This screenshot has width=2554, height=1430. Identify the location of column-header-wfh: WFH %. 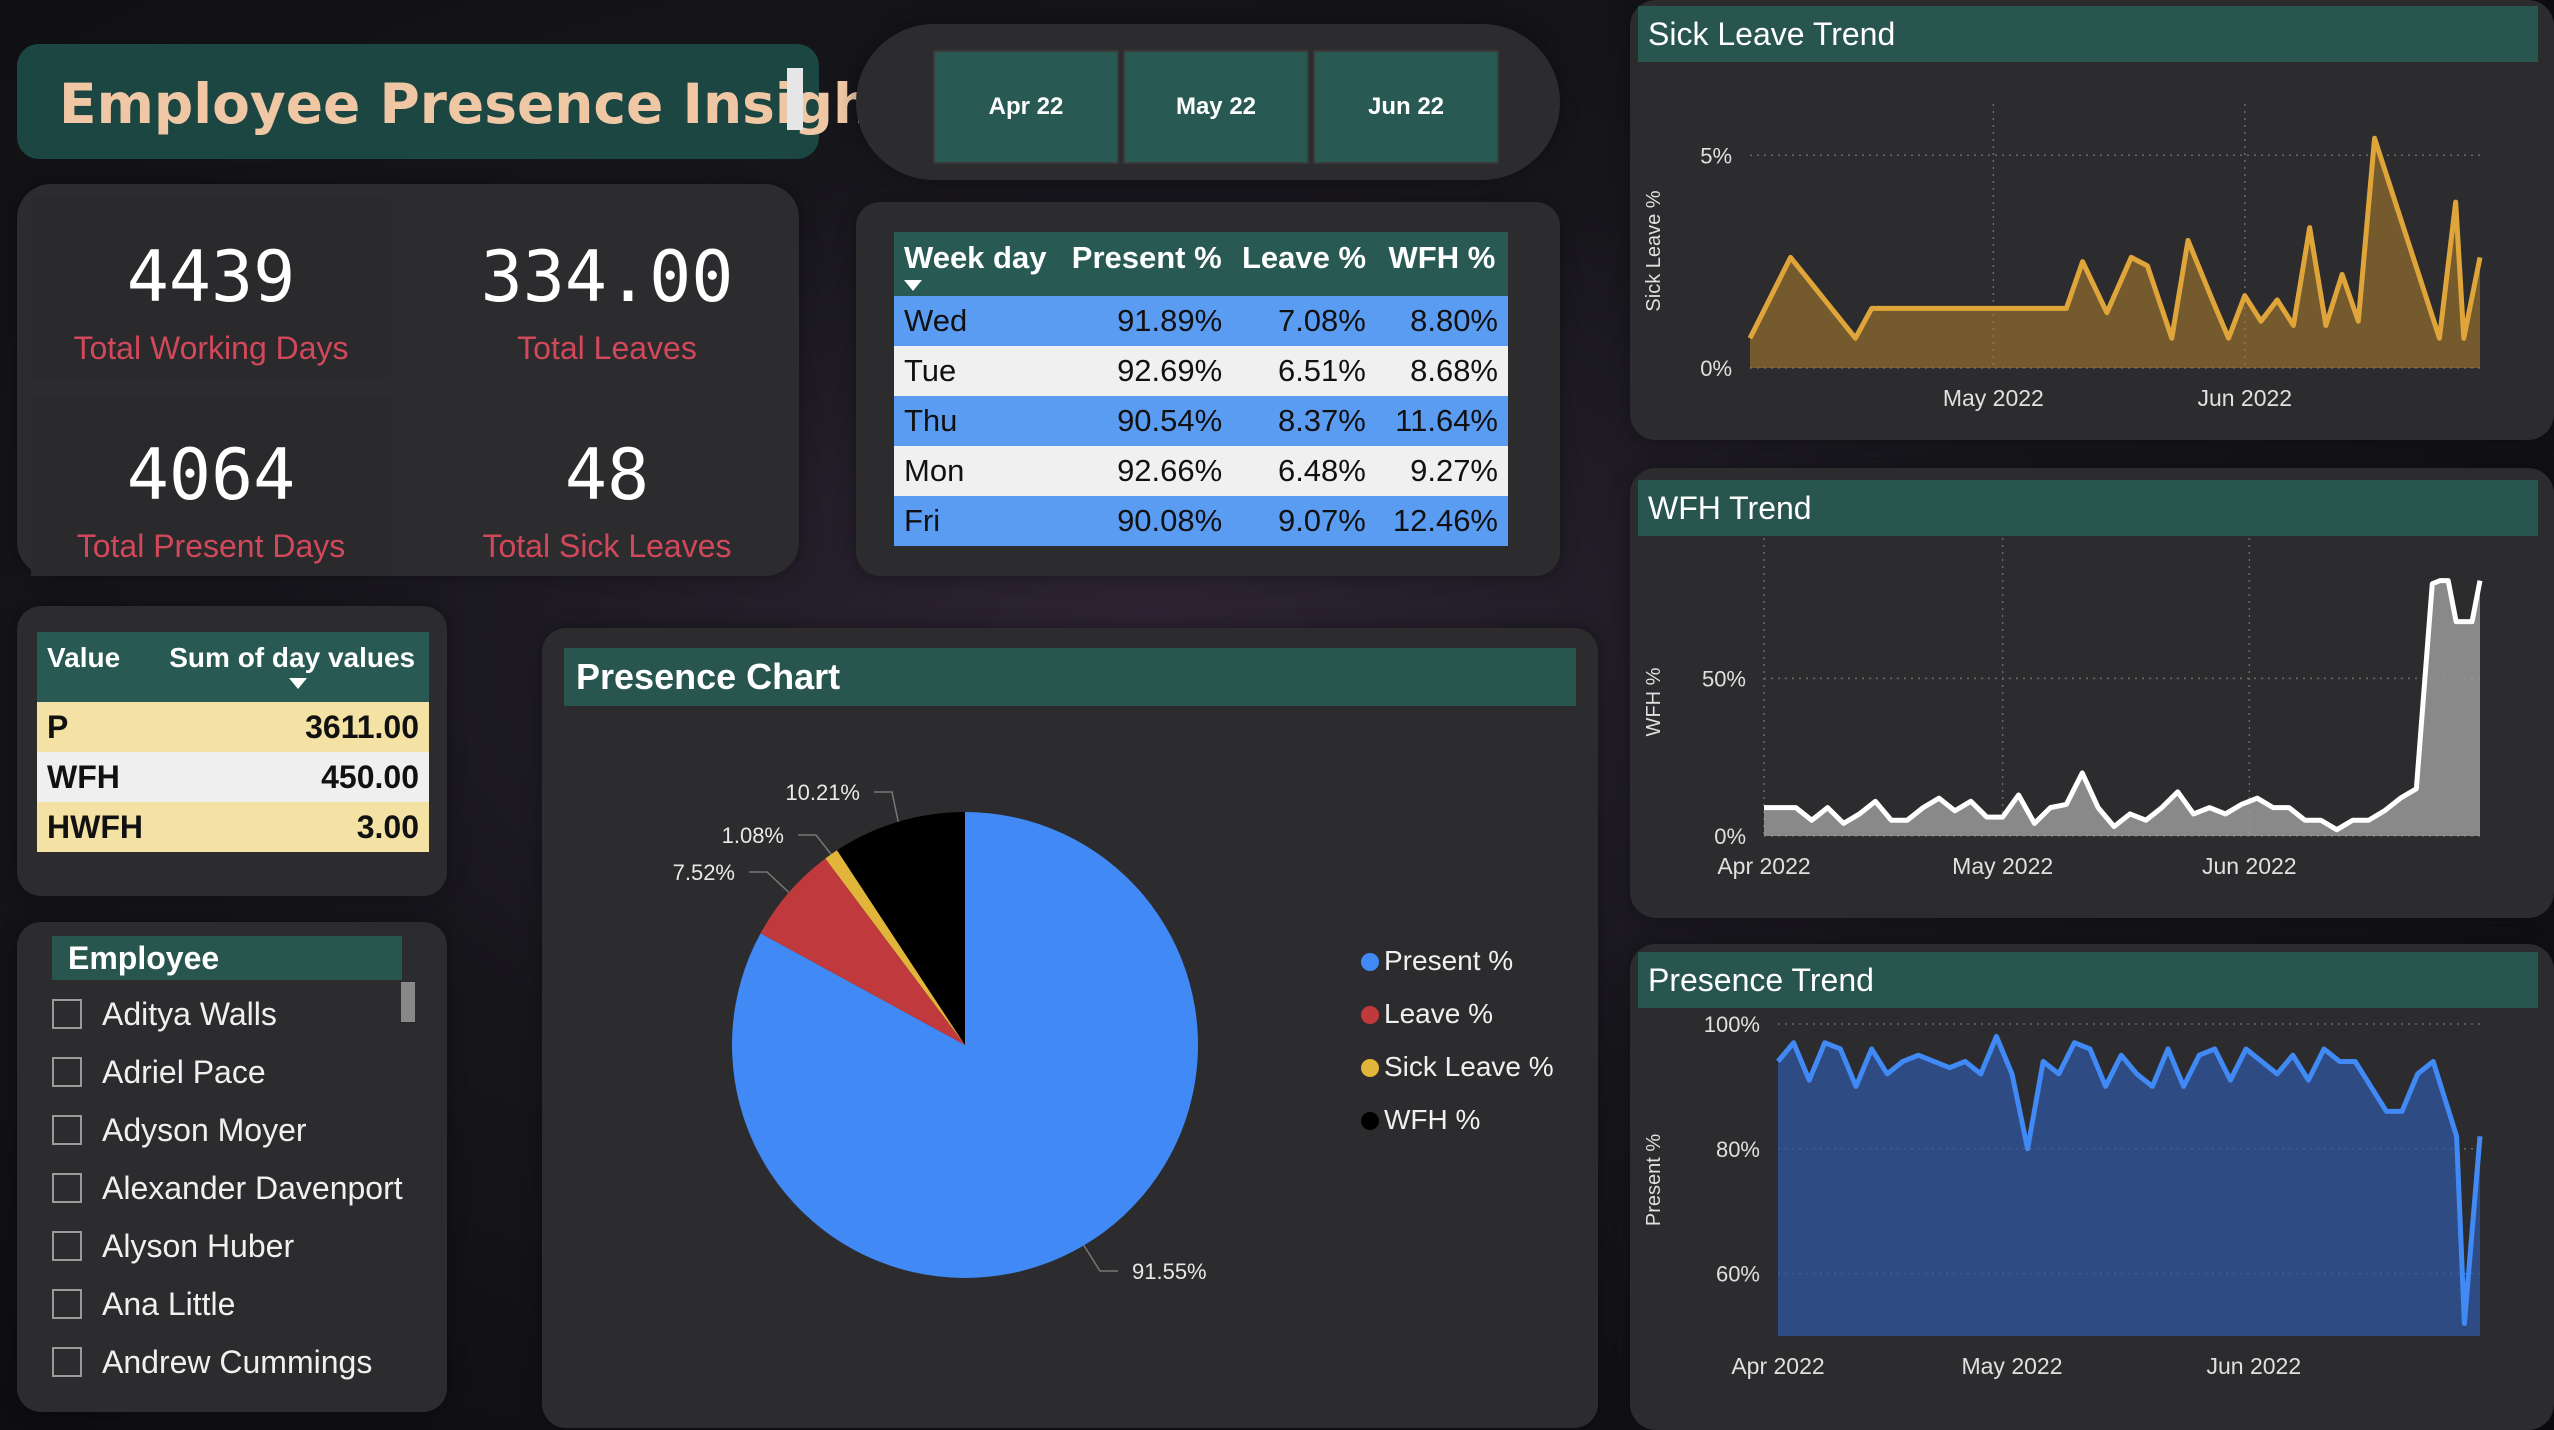
(1441, 264).